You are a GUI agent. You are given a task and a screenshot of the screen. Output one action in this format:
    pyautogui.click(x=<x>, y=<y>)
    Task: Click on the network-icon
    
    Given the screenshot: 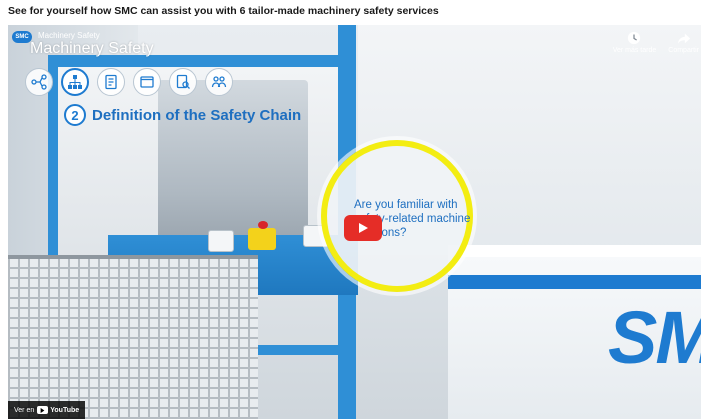 What is the action you would take?
    pyautogui.click(x=39, y=82)
    